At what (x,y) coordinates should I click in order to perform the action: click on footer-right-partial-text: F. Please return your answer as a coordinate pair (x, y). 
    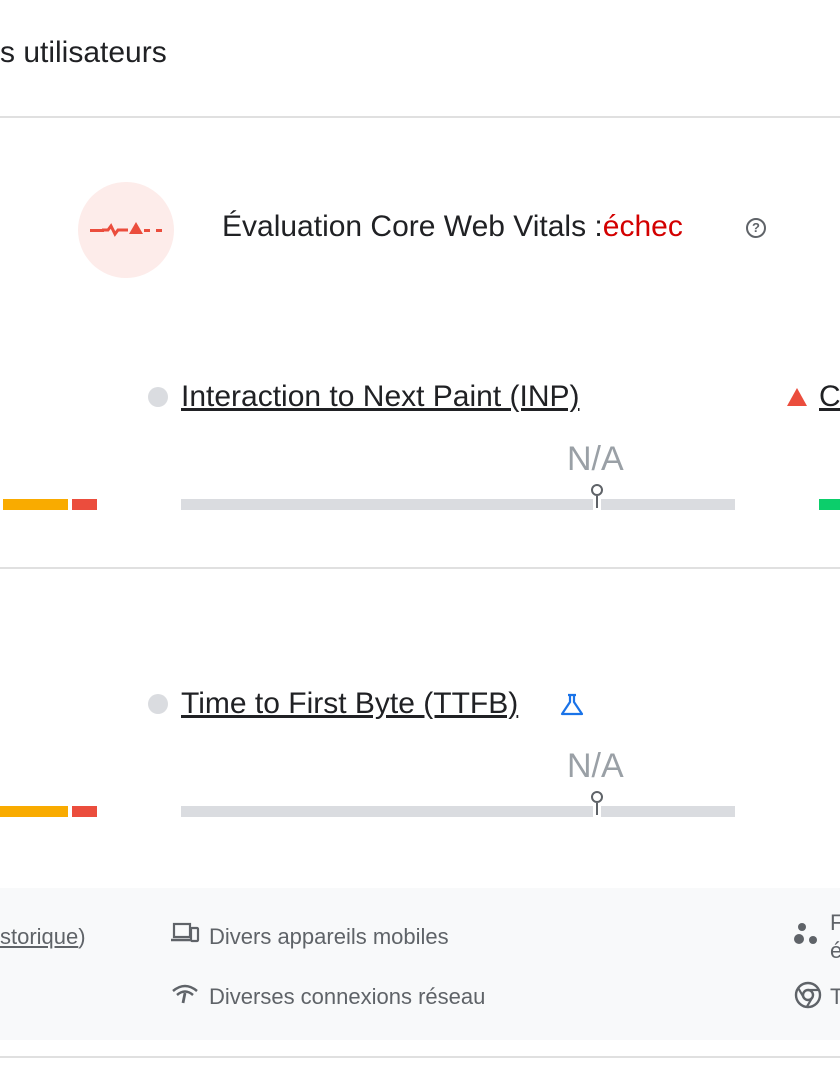
    Looking at the image, I should click on (835, 922).